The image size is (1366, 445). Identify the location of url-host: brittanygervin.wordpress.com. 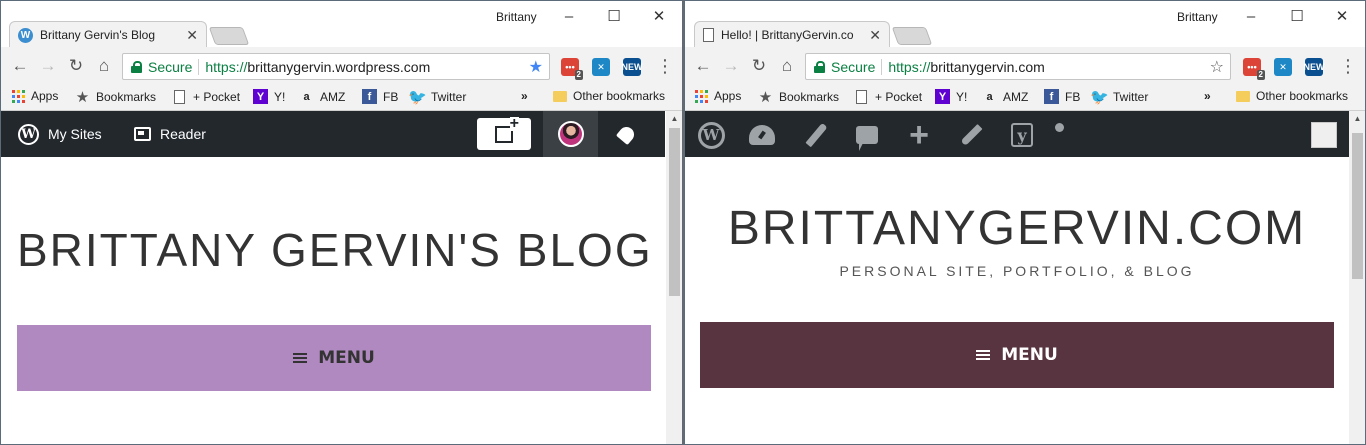
(339, 66).